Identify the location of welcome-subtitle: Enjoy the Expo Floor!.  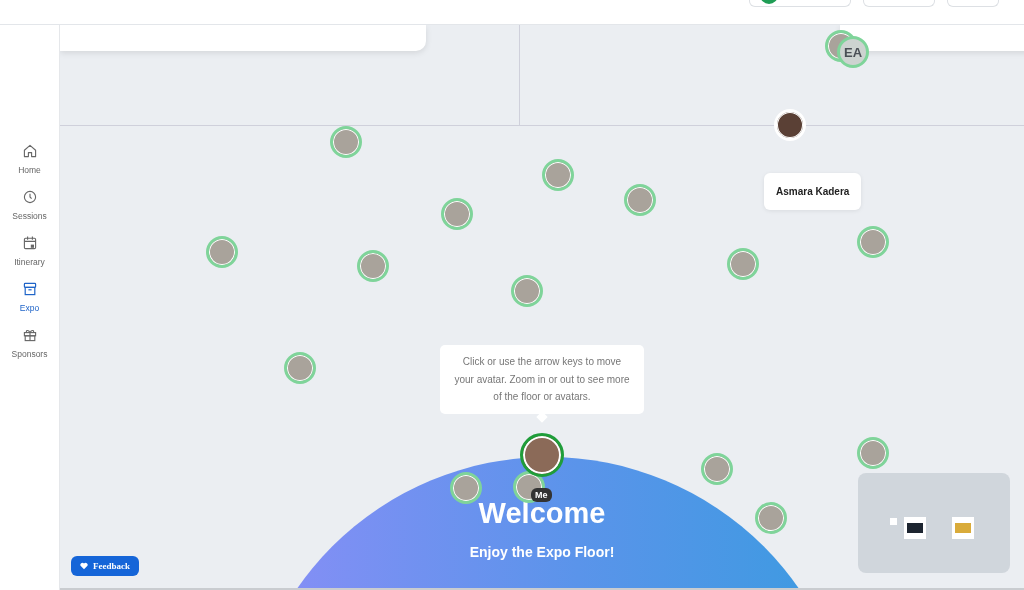
(542, 552).